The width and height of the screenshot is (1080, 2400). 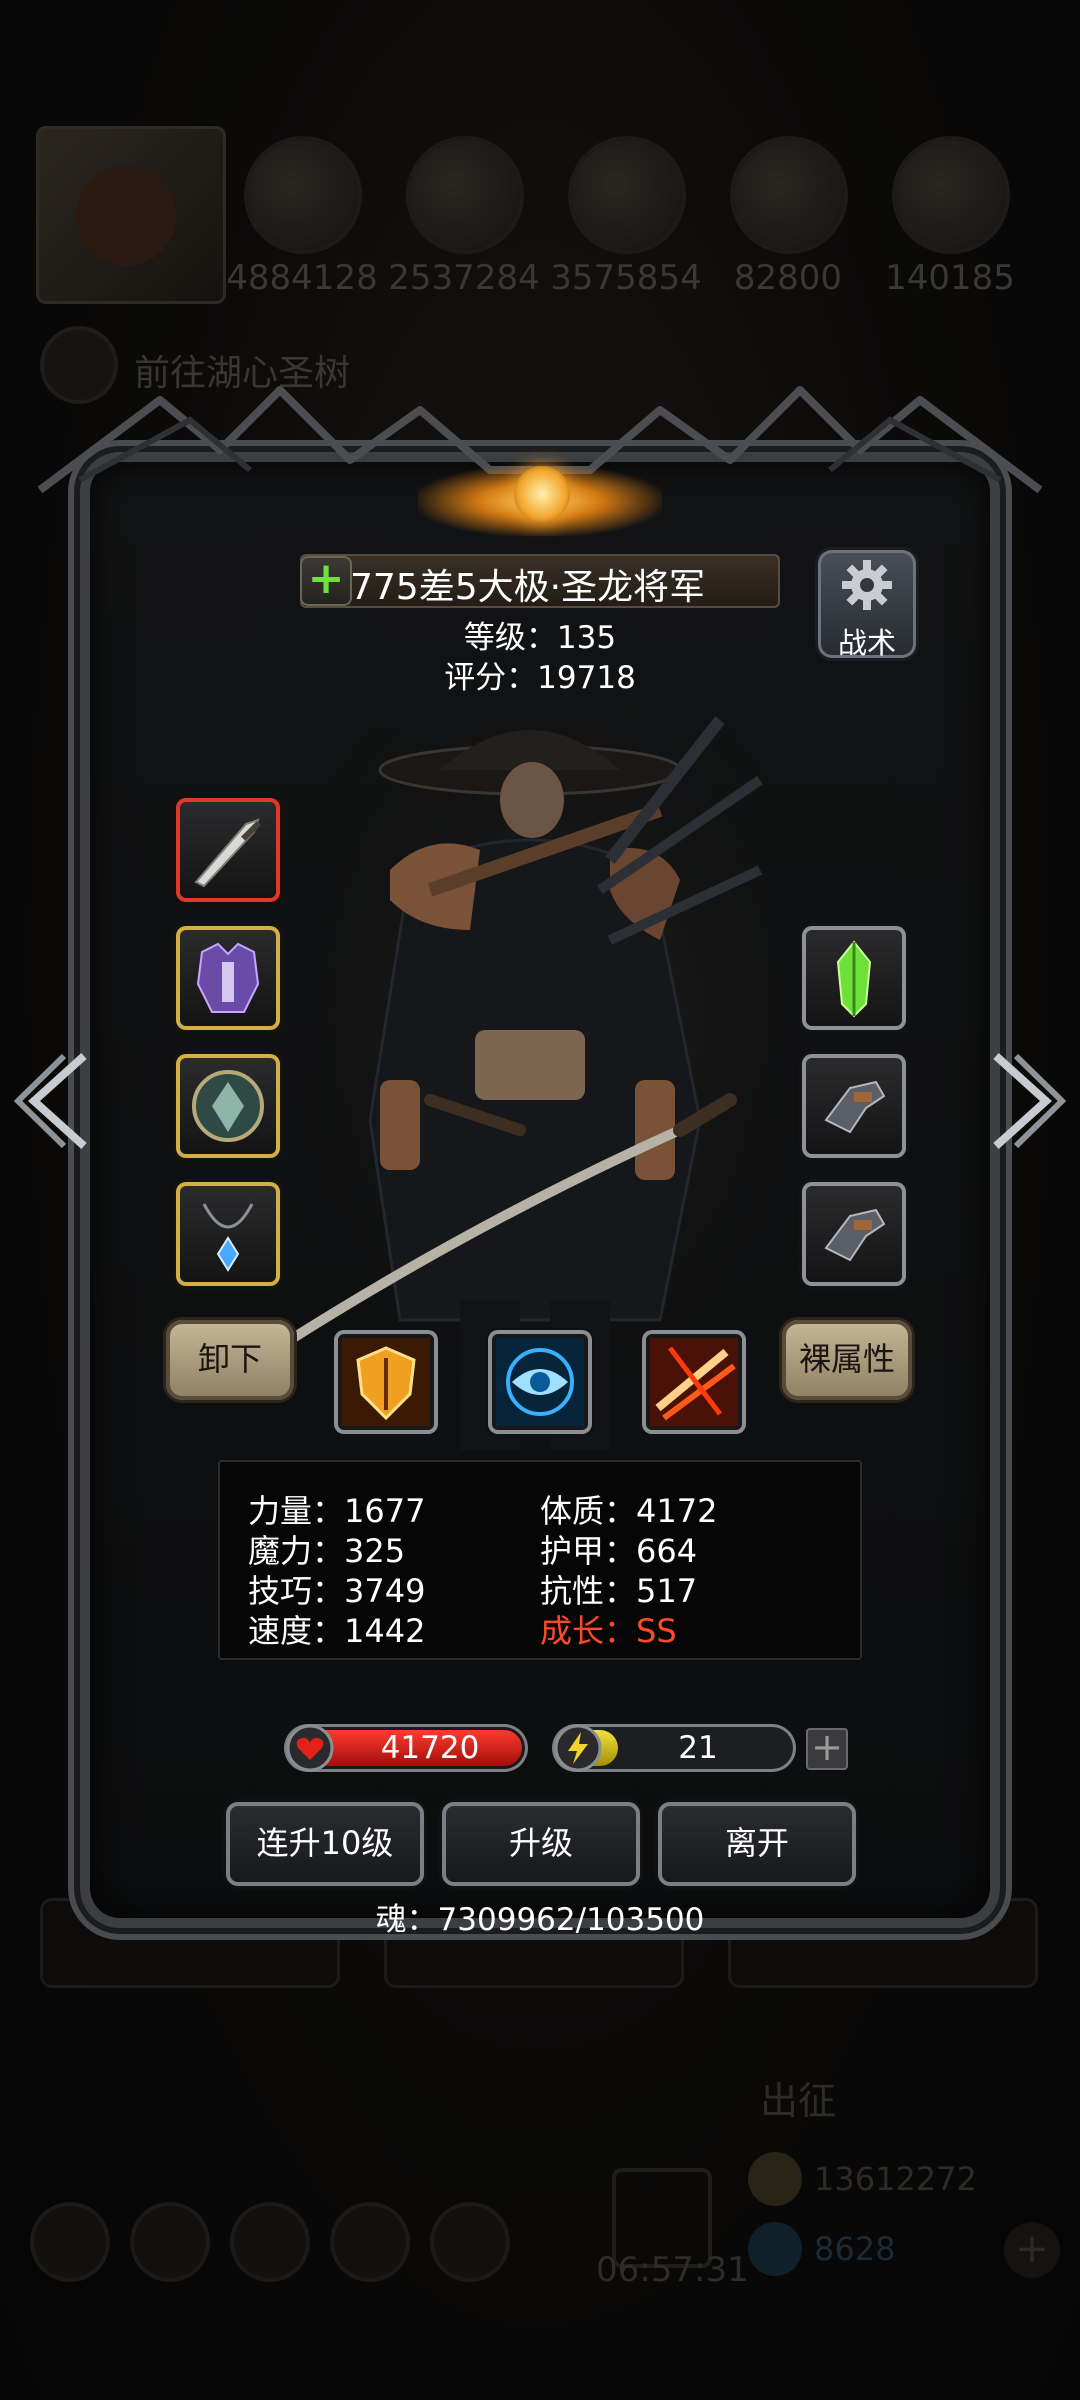 I want to click on resource-value: 140185, so click(x=950, y=278).